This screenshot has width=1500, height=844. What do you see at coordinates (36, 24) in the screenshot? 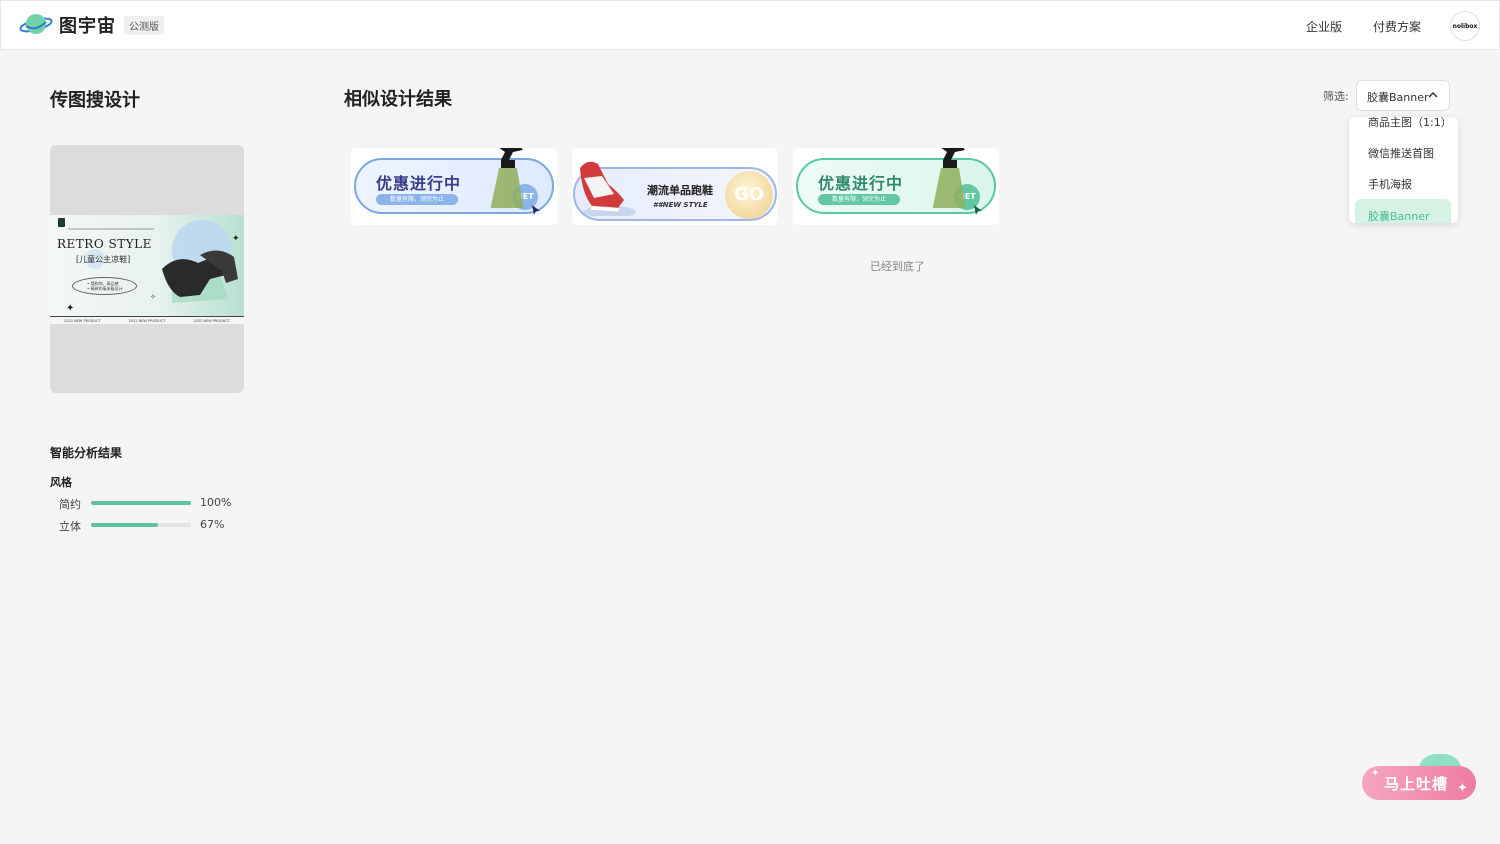
I see `planet-logo-icon` at bounding box center [36, 24].